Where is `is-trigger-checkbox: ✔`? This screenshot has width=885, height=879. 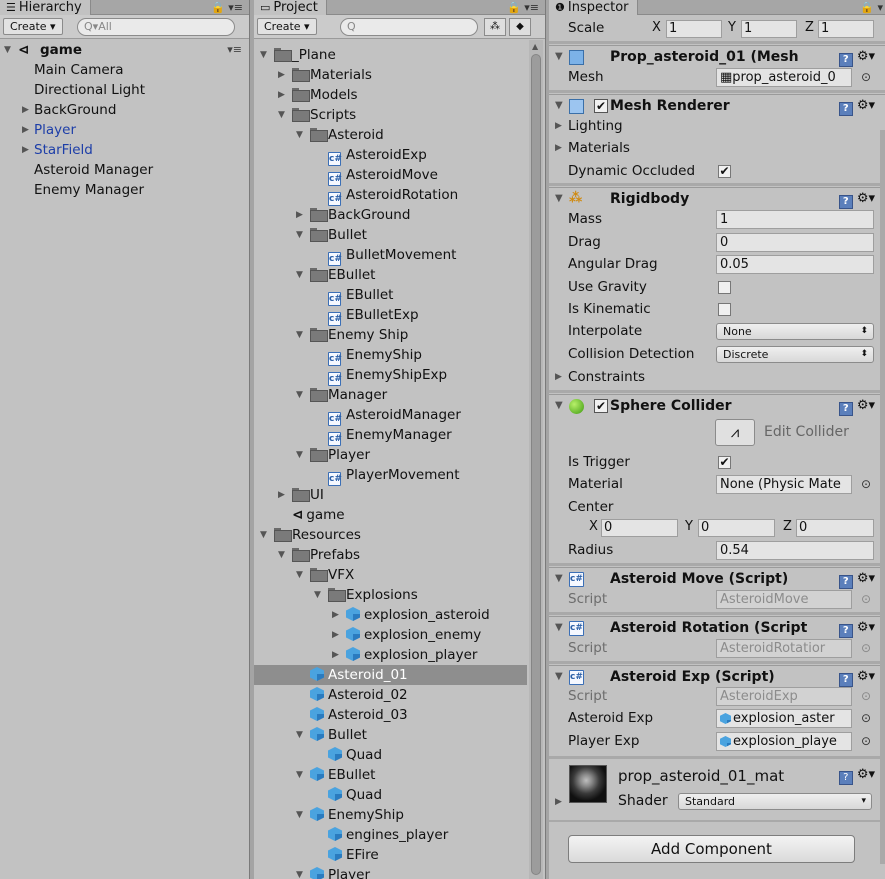 is-trigger-checkbox: ✔ is located at coordinates (724, 462).